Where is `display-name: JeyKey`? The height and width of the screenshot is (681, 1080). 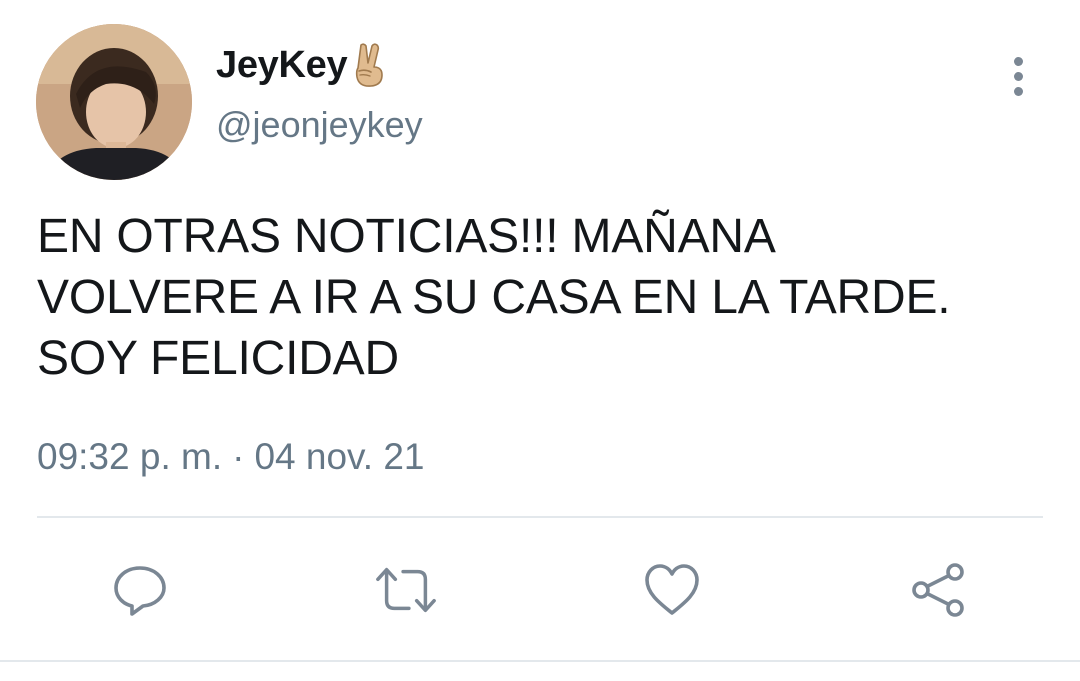
display-name: JeyKey is located at coordinates (282, 65).